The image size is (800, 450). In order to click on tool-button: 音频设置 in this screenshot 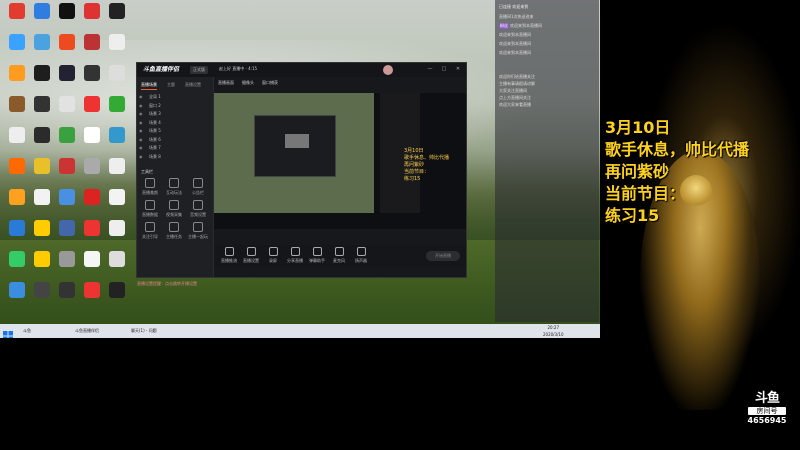, I will do `click(198, 209)`.